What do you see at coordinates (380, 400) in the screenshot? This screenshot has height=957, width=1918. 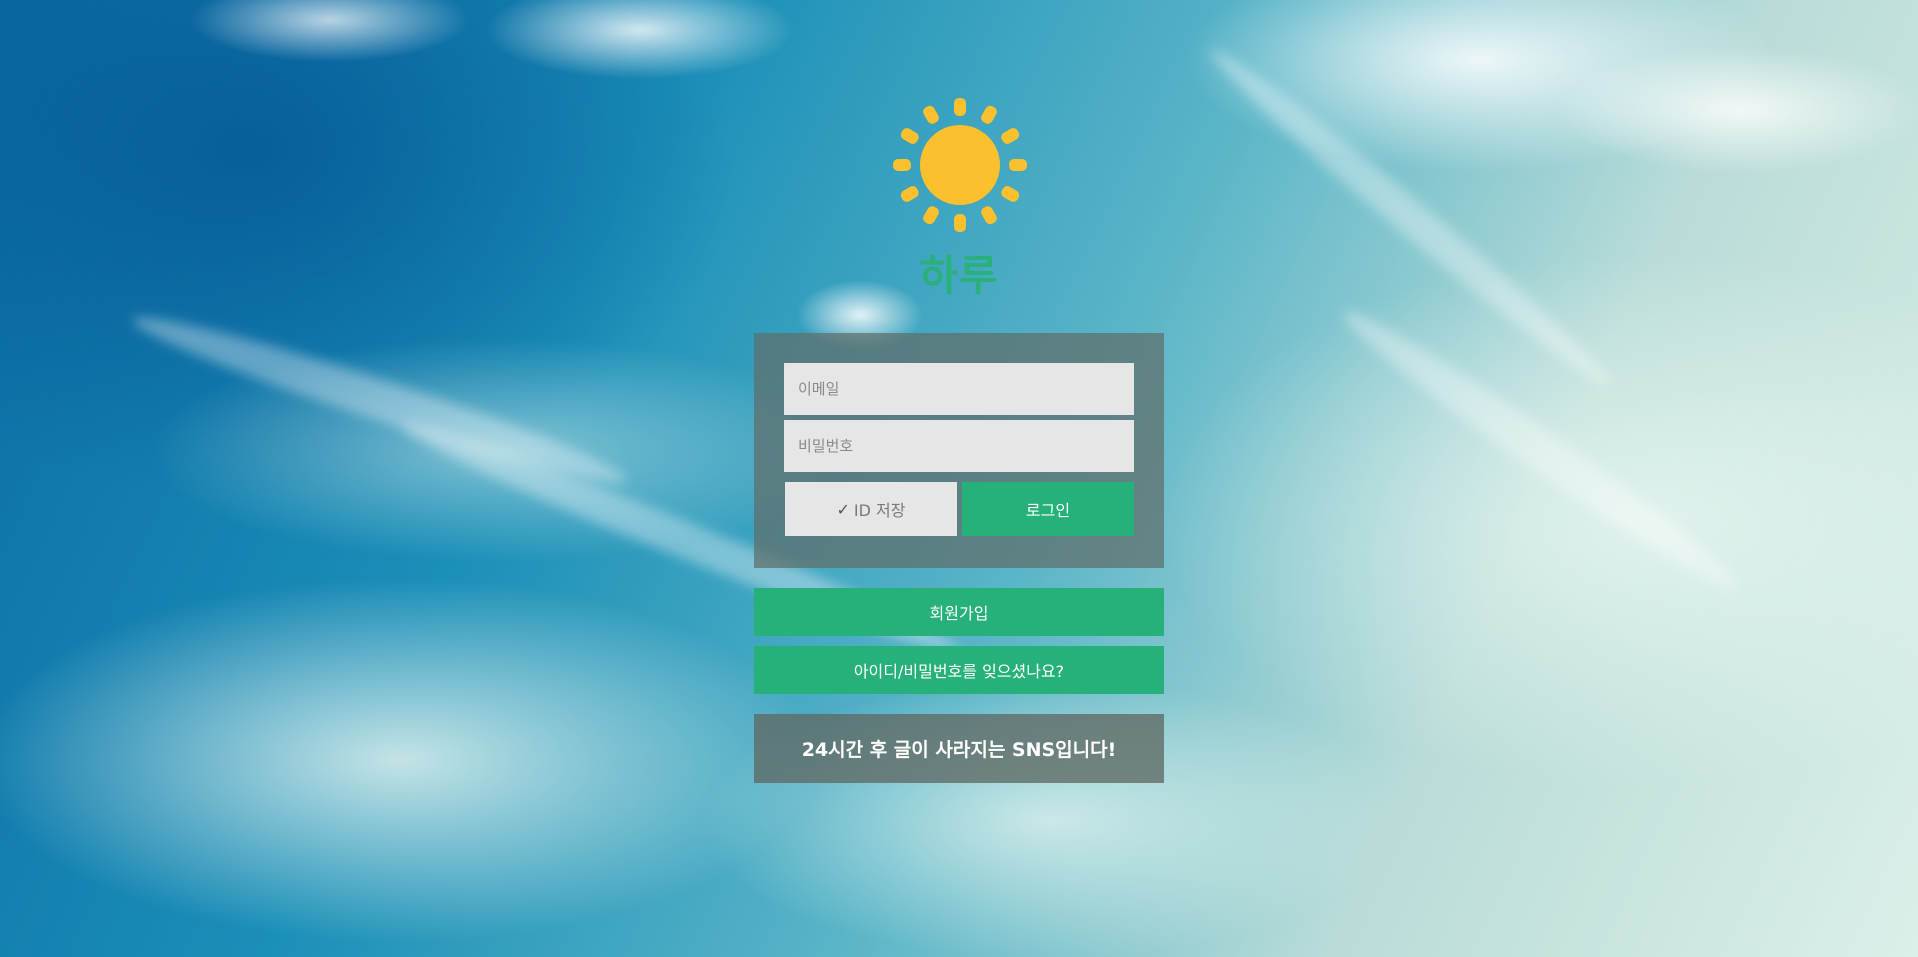 I see `background-cloud-streak` at bounding box center [380, 400].